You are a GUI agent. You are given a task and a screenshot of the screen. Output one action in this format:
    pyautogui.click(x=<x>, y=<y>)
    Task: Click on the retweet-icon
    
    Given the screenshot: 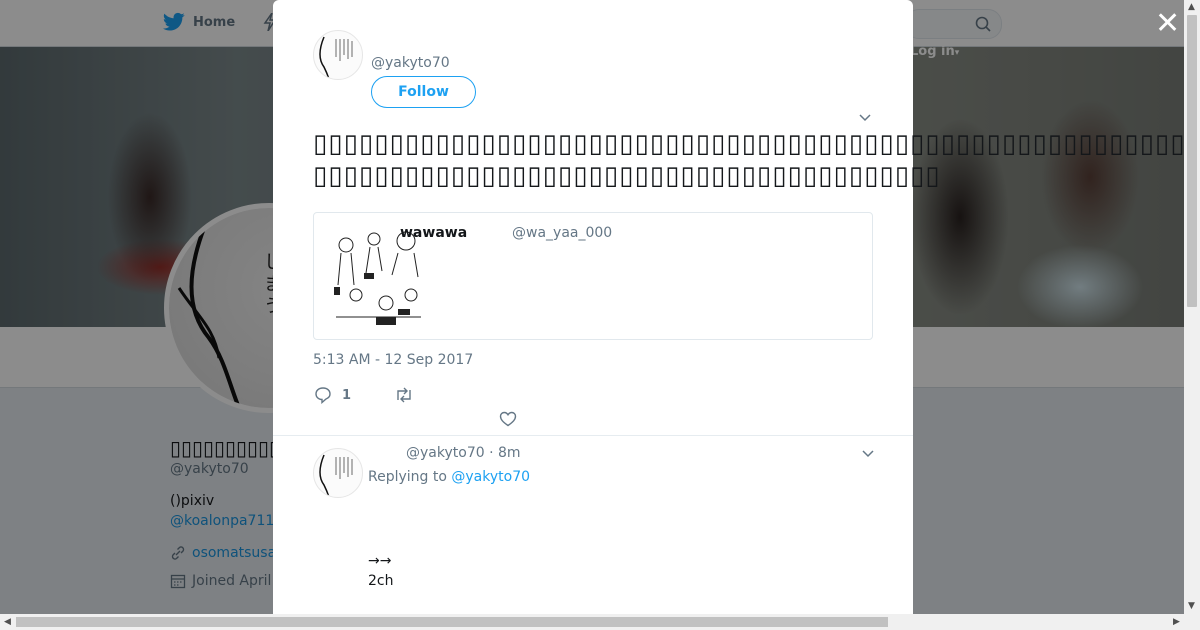 What is the action you would take?
    pyautogui.click(x=404, y=395)
    